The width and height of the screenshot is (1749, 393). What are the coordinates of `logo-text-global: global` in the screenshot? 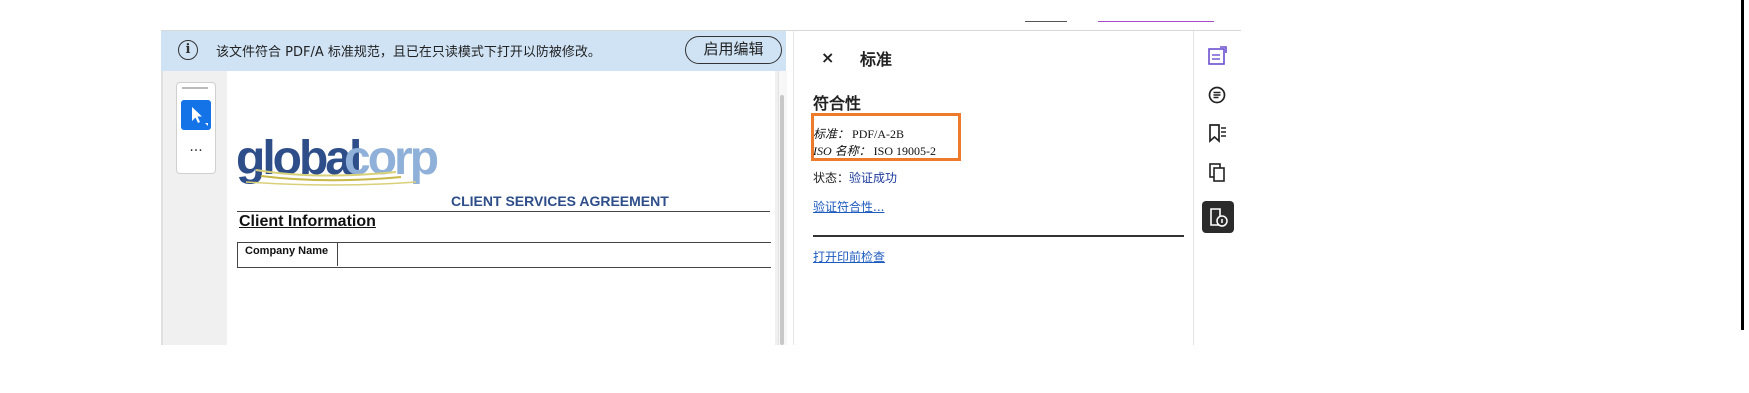 It's located at (297, 158).